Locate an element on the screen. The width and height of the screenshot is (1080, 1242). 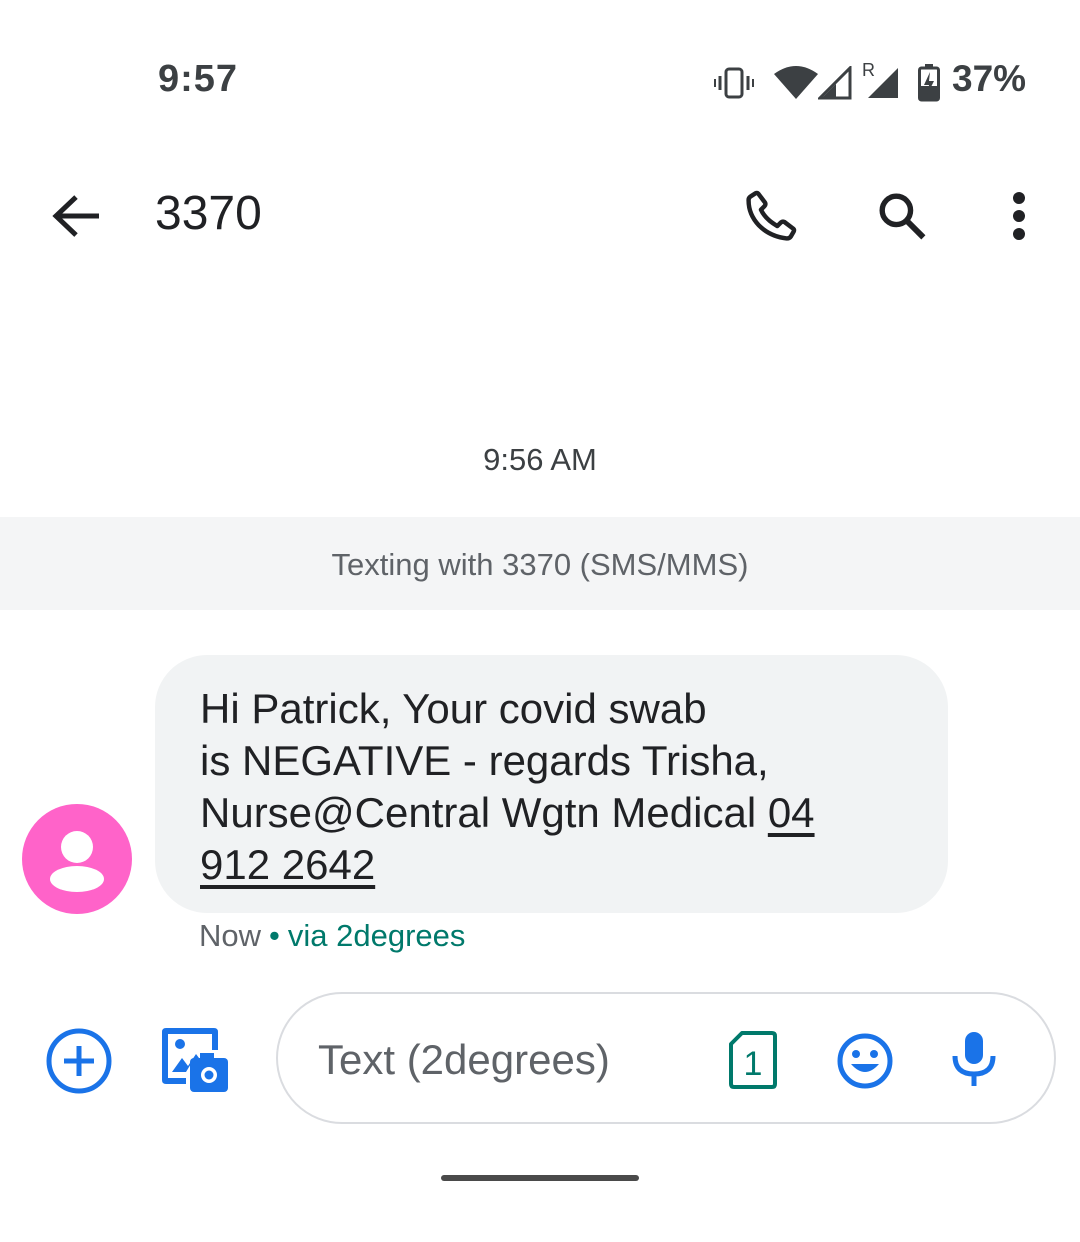
mic-icon is located at coordinates (974, 1059).